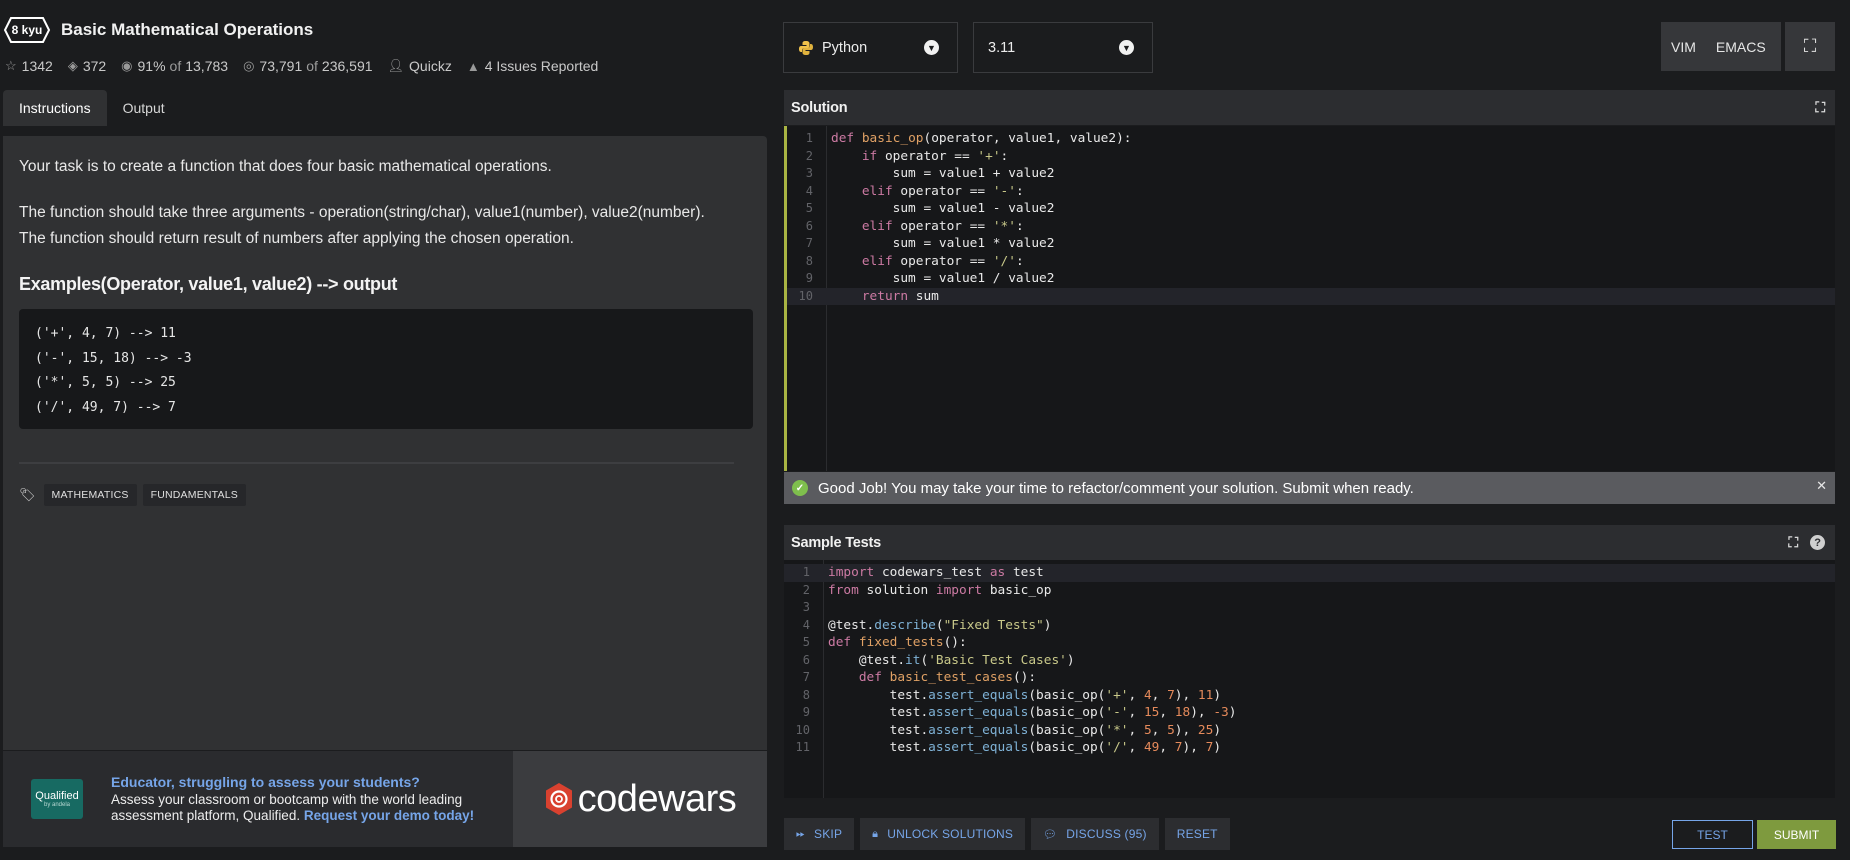 The image size is (1850, 860). I want to click on completion-stat: ◎ 73,791 of 236,591, so click(307, 66).